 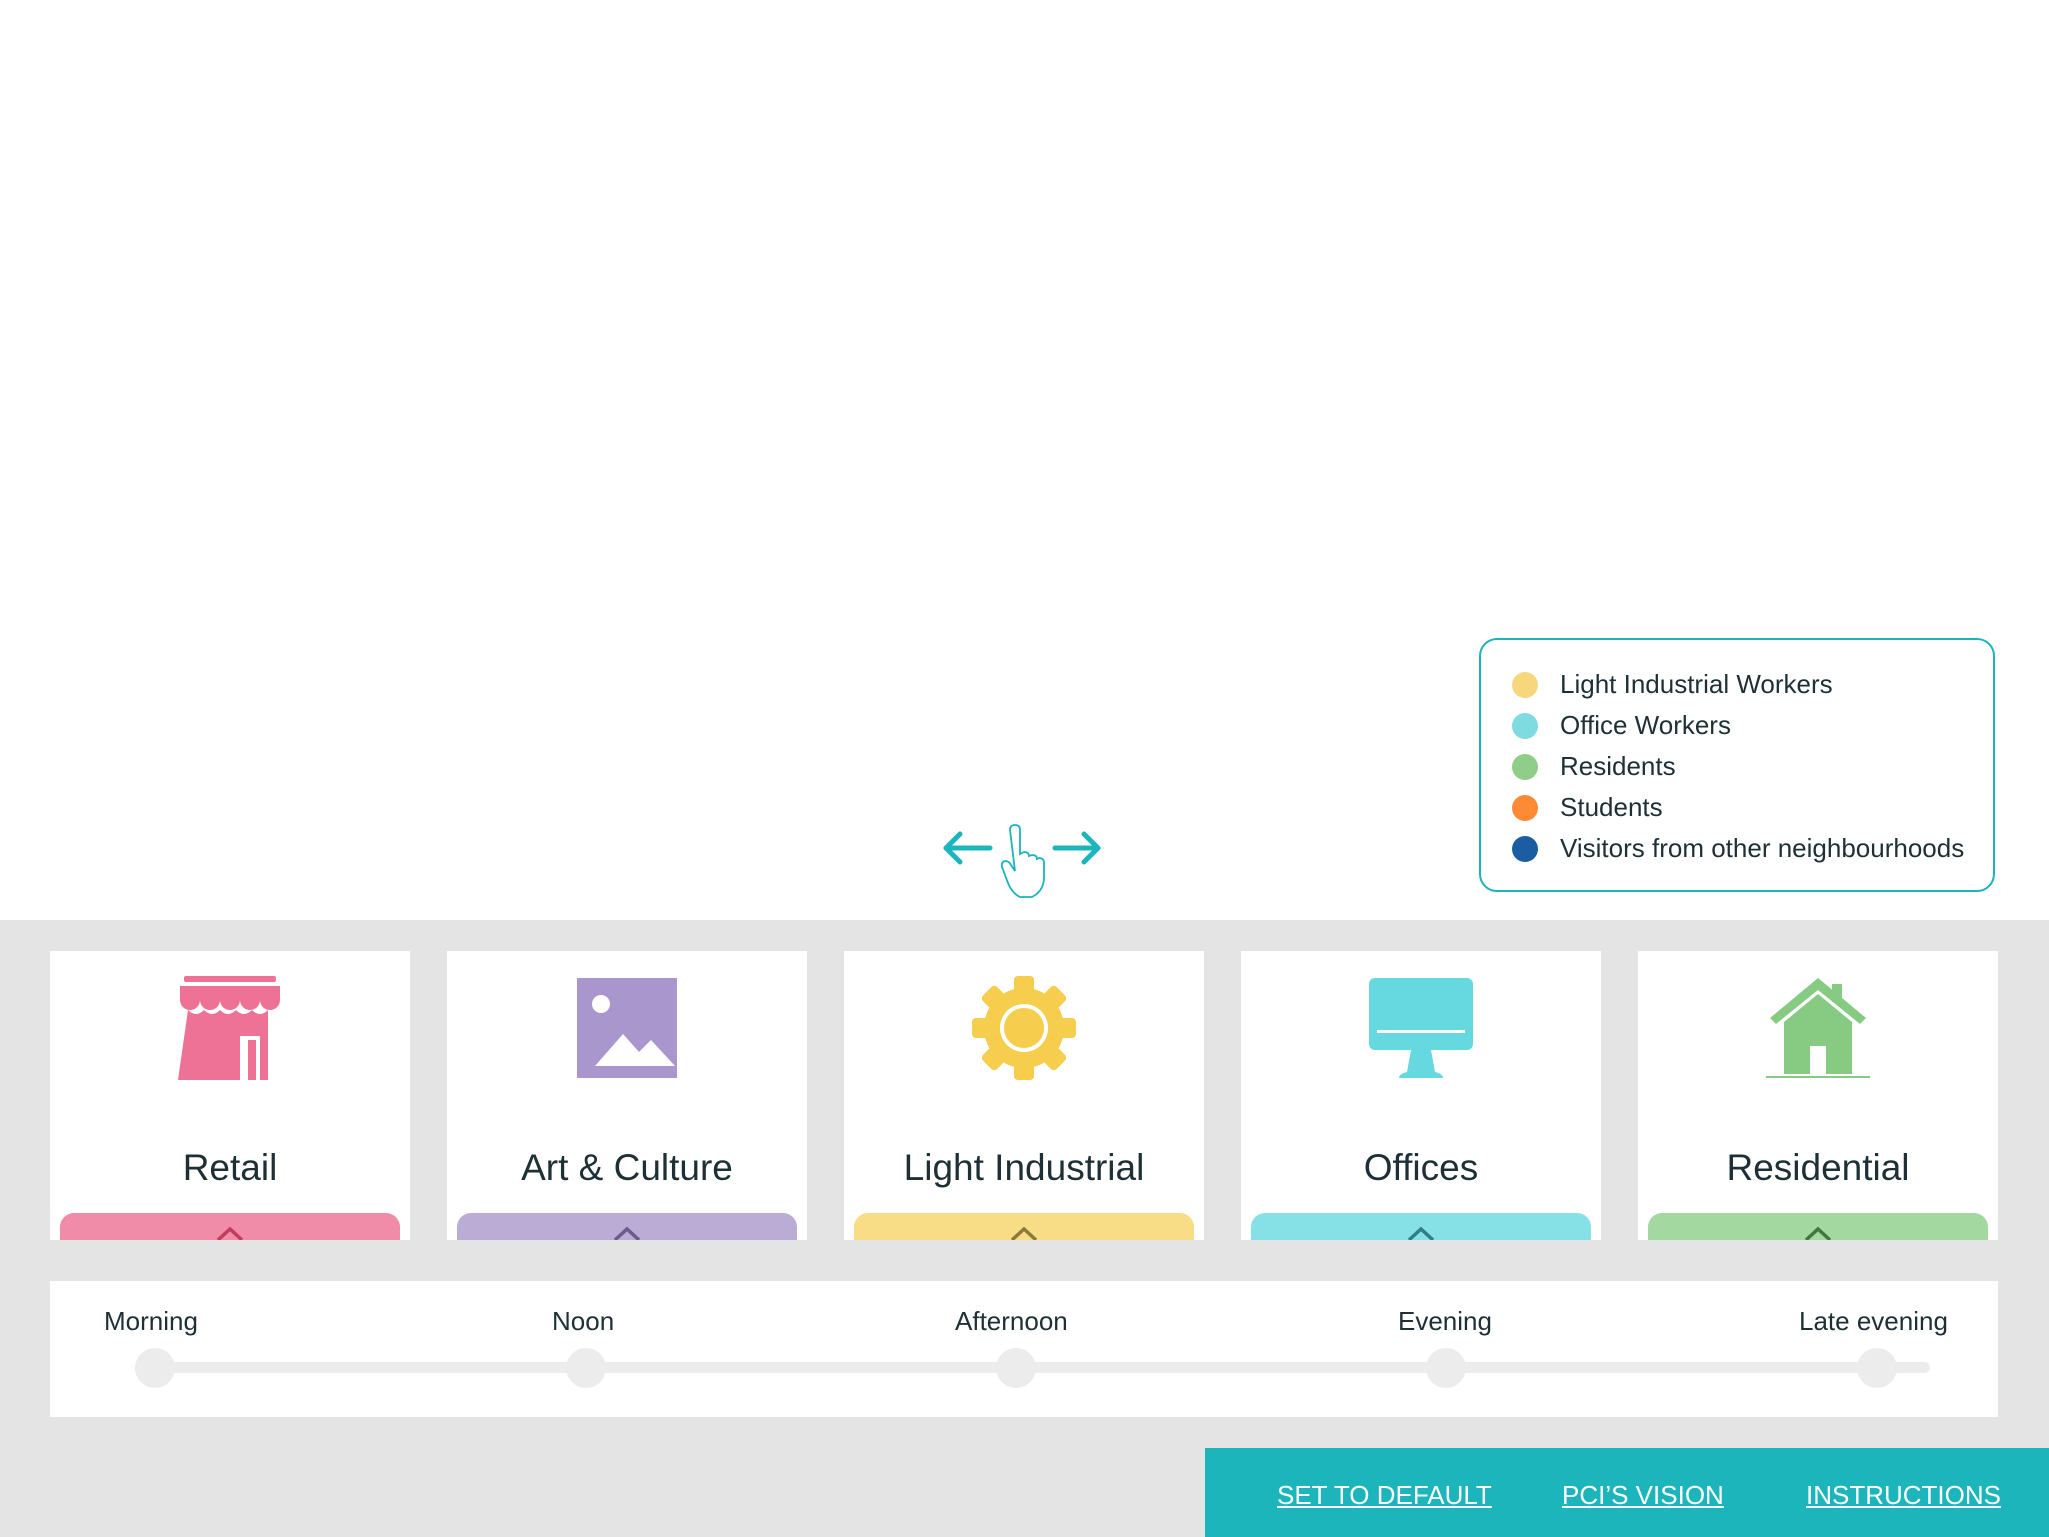 What do you see at coordinates (1762, 848) in the screenshot?
I see `legend-label: Visitors from other neighbourhoods` at bounding box center [1762, 848].